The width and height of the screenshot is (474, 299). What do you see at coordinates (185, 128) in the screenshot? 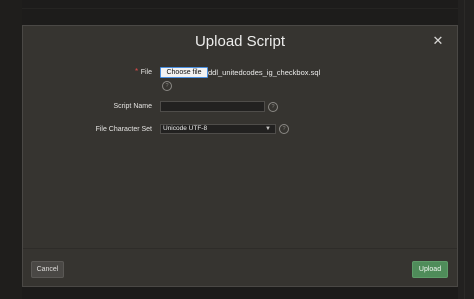
I see `charset-selected-value: Unicode UTF-8` at bounding box center [185, 128].